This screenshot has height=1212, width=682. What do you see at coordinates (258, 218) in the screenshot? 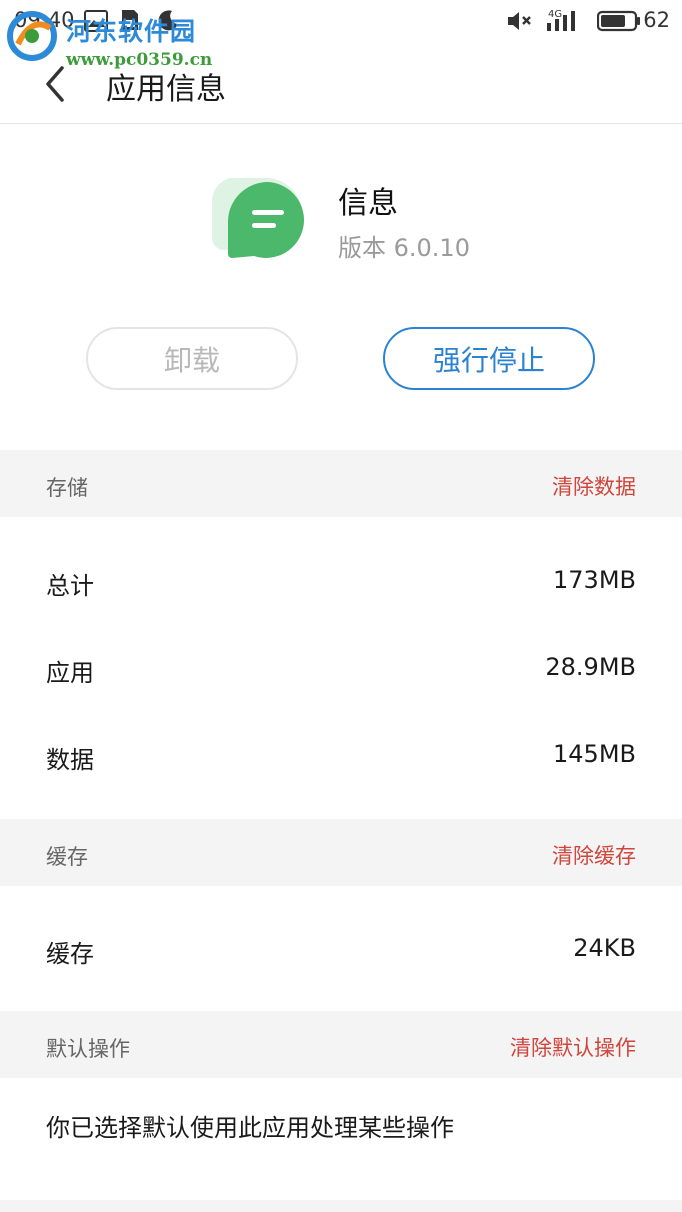
I see `messages-app-icon` at bounding box center [258, 218].